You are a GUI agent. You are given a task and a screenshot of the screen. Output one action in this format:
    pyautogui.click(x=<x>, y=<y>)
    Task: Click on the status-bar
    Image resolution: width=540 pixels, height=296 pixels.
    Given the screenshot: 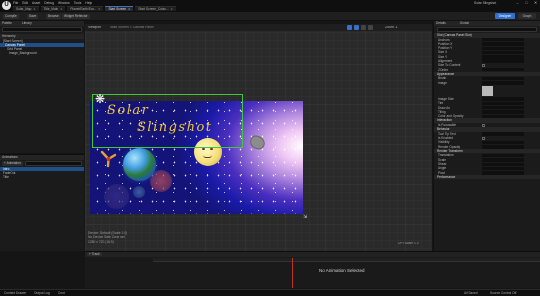 What is the action you would take?
    pyautogui.click(x=270, y=292)
    